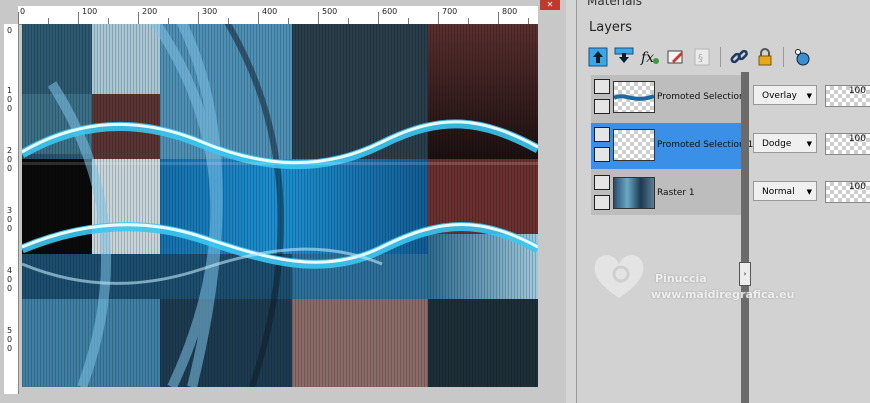 The height and width of the screenshot is (403, 870). Describe the element at coordinates (676, 57) in the screenshot. I see `edit-layer-icon` at that location.